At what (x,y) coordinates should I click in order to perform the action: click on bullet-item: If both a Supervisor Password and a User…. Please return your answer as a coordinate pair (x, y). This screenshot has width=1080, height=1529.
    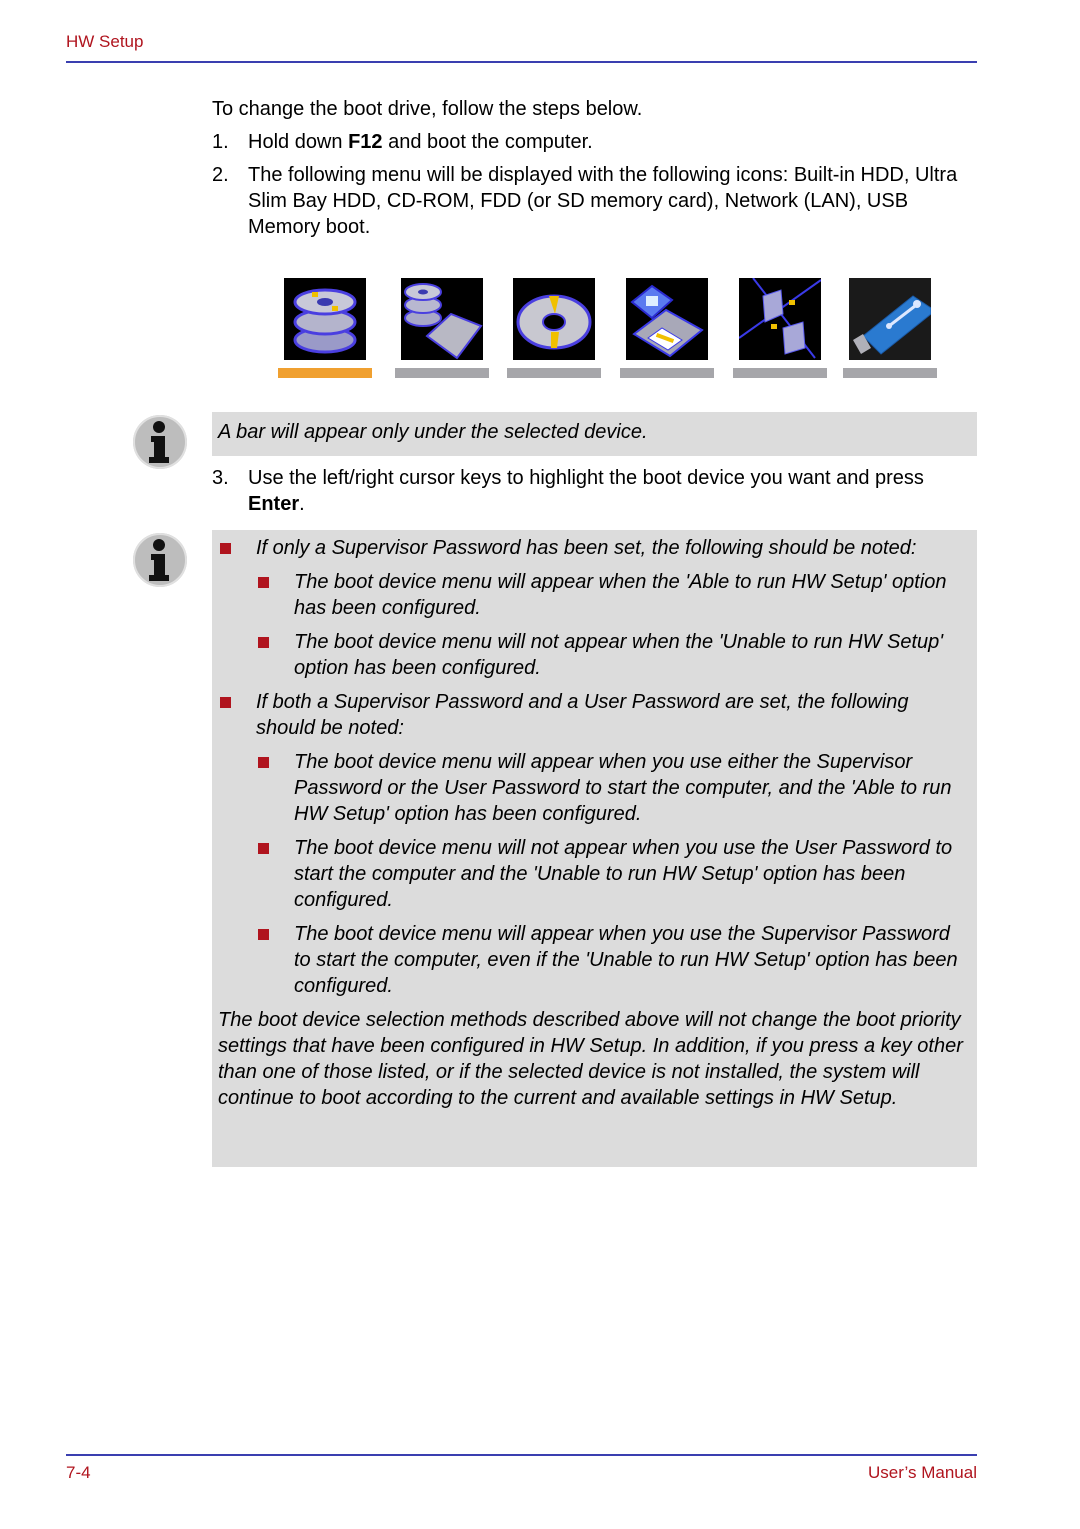
    Looking at the image, I should click on (594, 715).